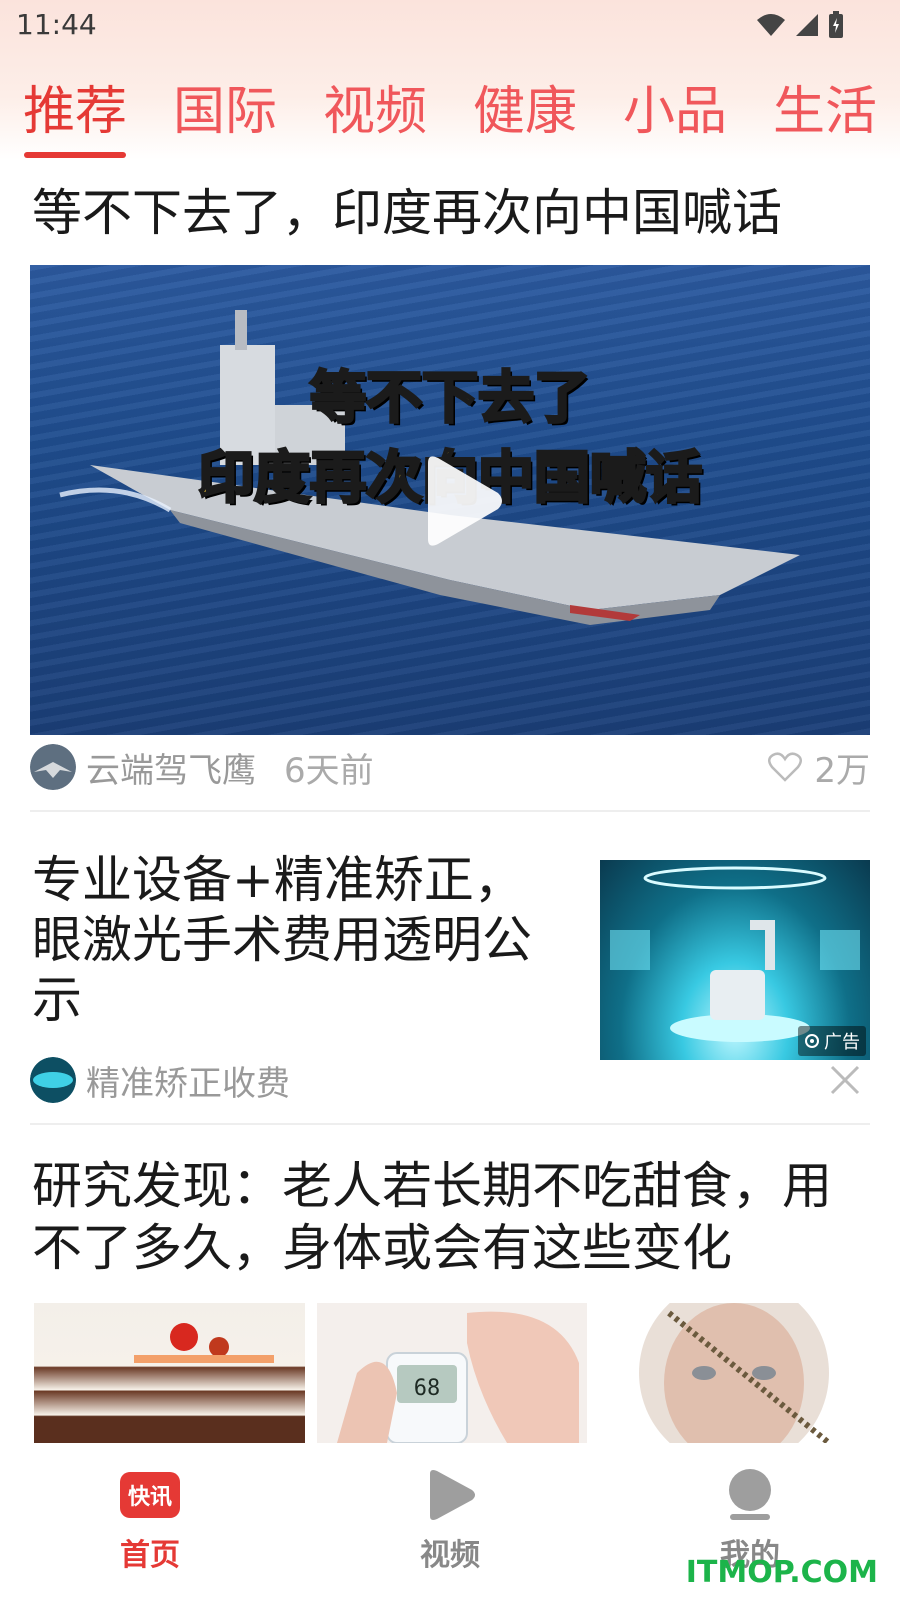 Image resolution: width=900 pixels, height=1600 pixels. What do you see at coordinates (450, 25) in the screenshot?
I see `status-bar: 11:44` at bounding box center [450, 25].